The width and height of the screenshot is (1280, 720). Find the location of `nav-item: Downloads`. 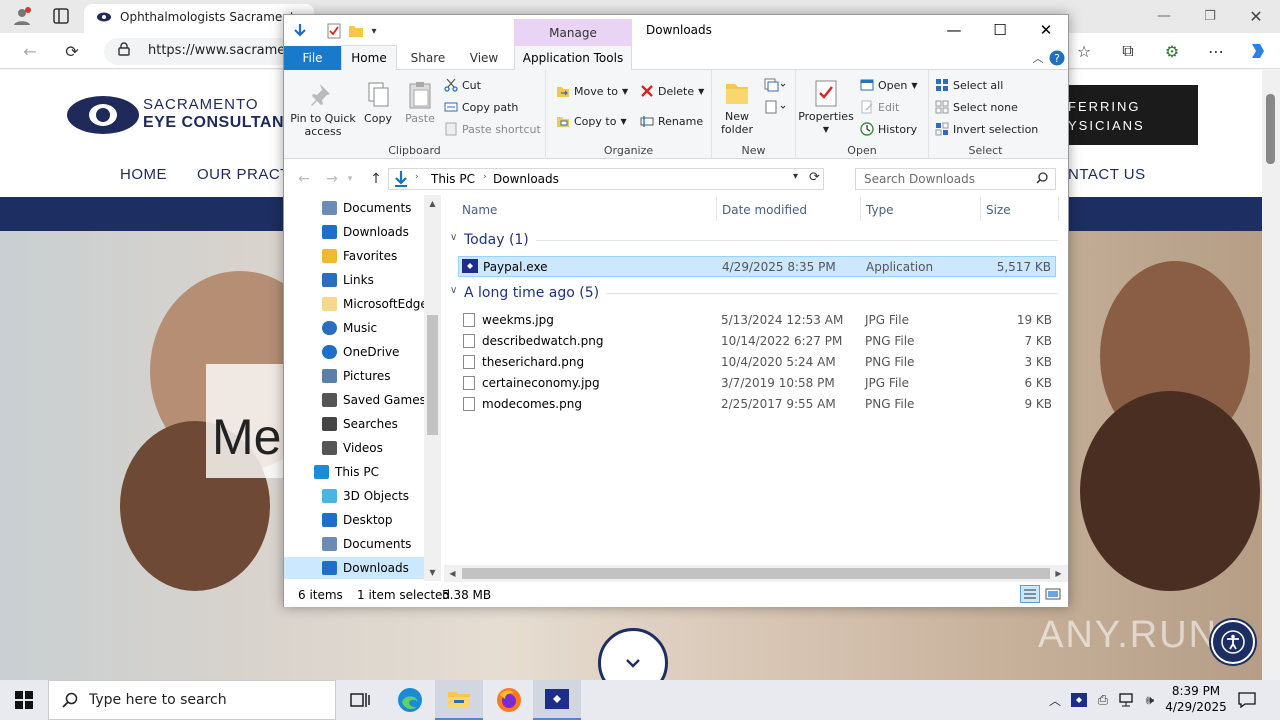

nav-item: Downloads is located at coordinates (392, 232).